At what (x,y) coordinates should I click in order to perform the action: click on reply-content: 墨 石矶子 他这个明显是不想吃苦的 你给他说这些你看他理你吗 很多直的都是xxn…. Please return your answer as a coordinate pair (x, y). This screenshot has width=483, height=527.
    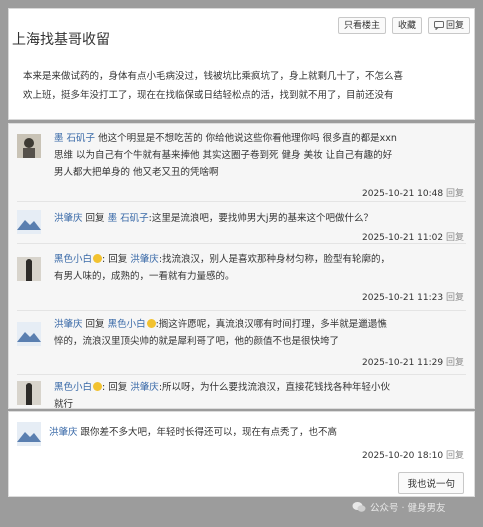
    Looking at the image, I should click on (225, 155).